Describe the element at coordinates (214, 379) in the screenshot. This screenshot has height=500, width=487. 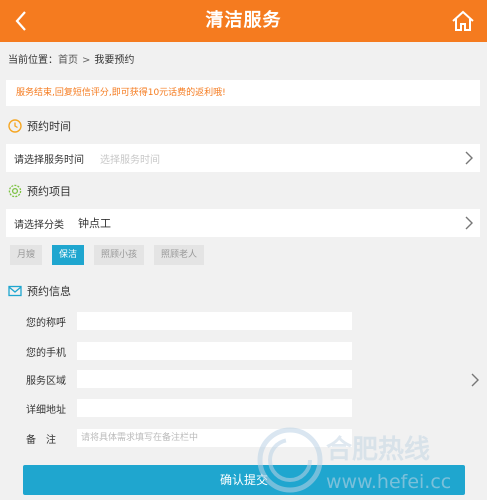
I see `area-selector` at that location.